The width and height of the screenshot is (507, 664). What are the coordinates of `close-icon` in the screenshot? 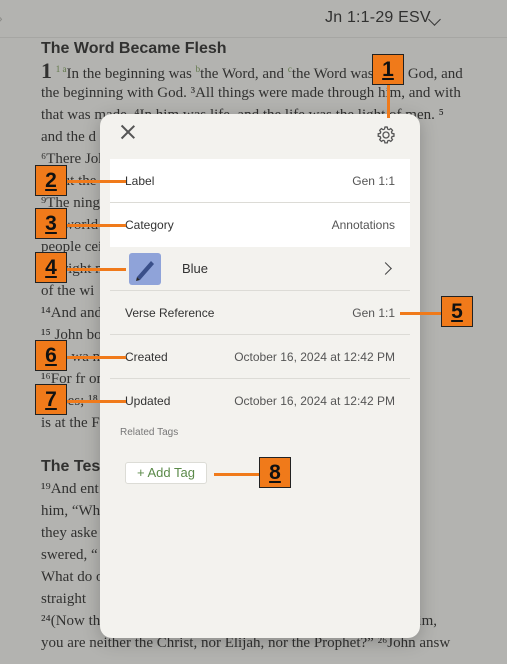 It's located at (128, 132).